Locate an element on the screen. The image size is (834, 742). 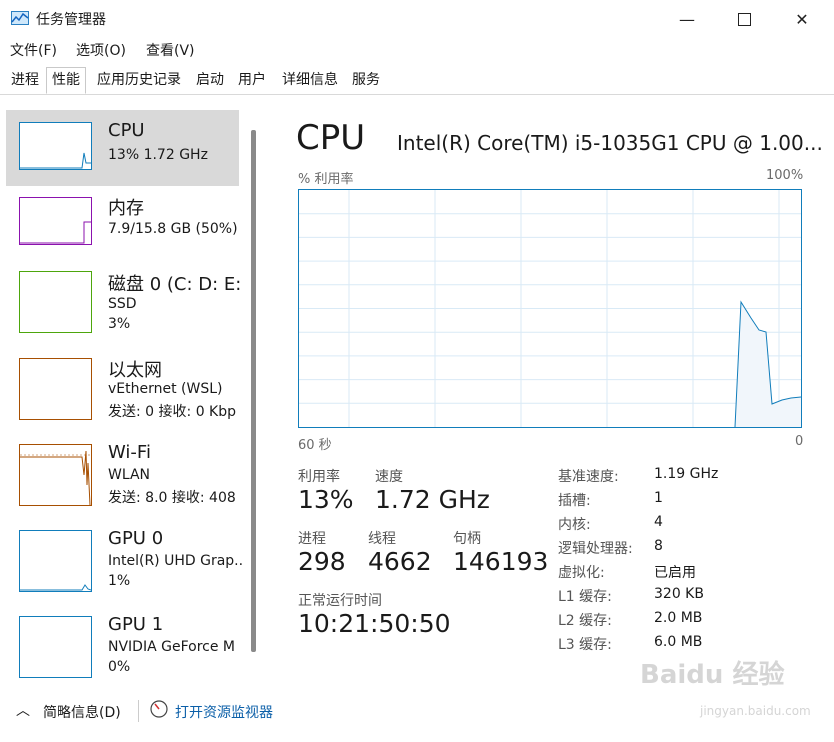
resource-monitor-icon is located at coordinates (159, 711).